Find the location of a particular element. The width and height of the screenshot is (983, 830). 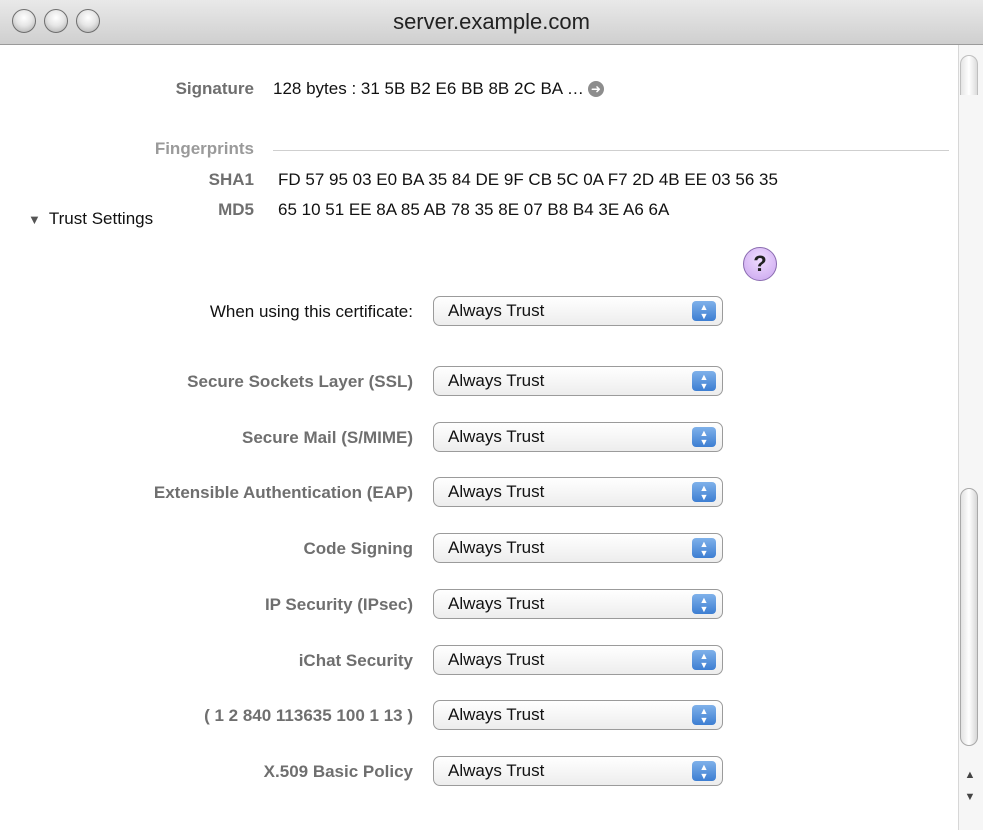

code-signing-select: Always Trust ▲ ▼ is located at coordinates (578, 548).